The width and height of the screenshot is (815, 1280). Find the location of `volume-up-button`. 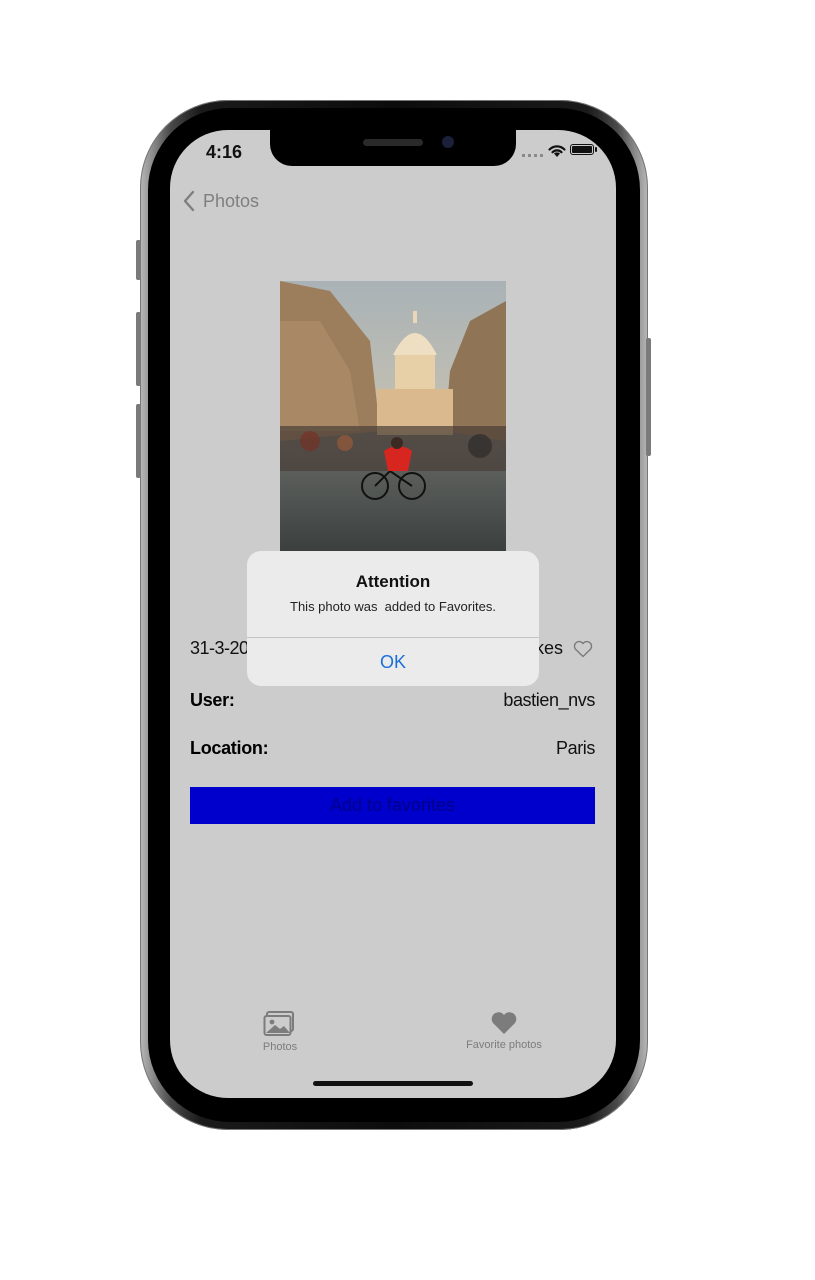

volume-up-button is located at coordinates (138, 349).